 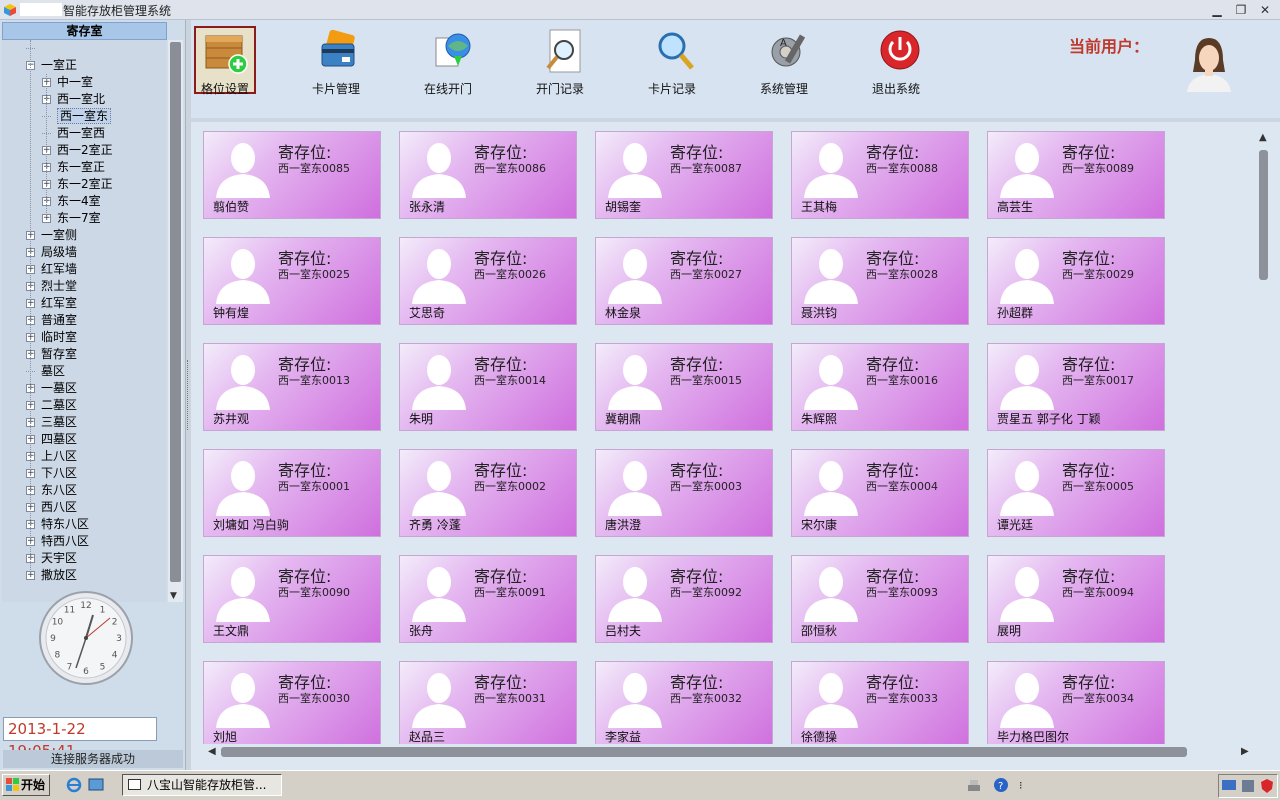 I want to click on tree-item: + 东八区, so click(x=51, y=490).